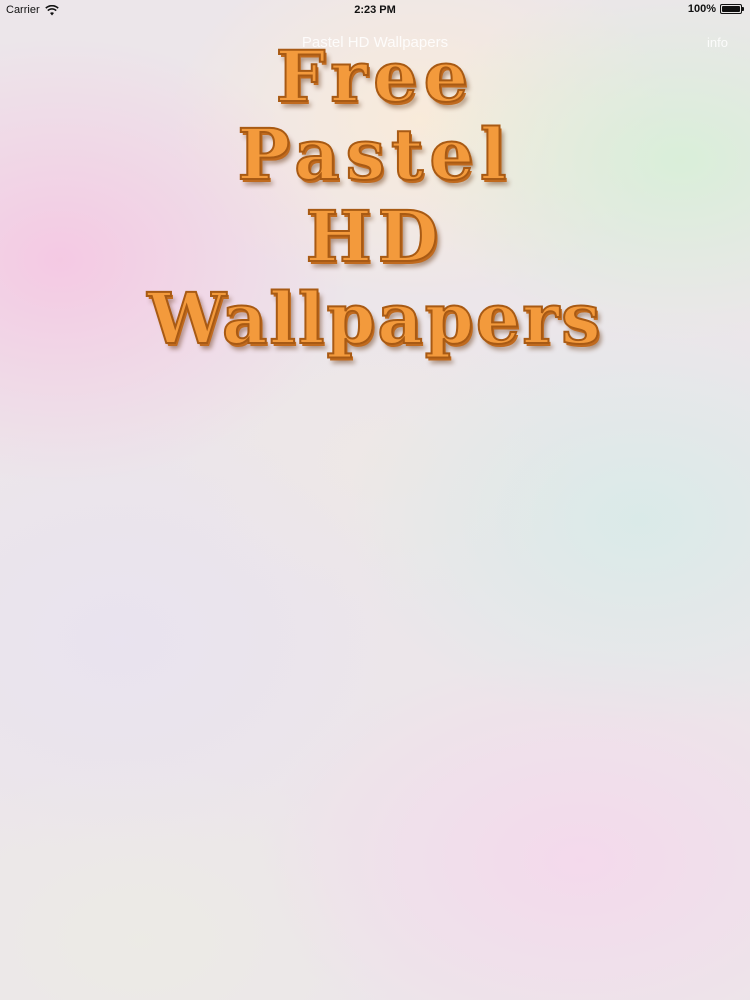  I want to click on headline-line-hd: HD, so click(375, 236).